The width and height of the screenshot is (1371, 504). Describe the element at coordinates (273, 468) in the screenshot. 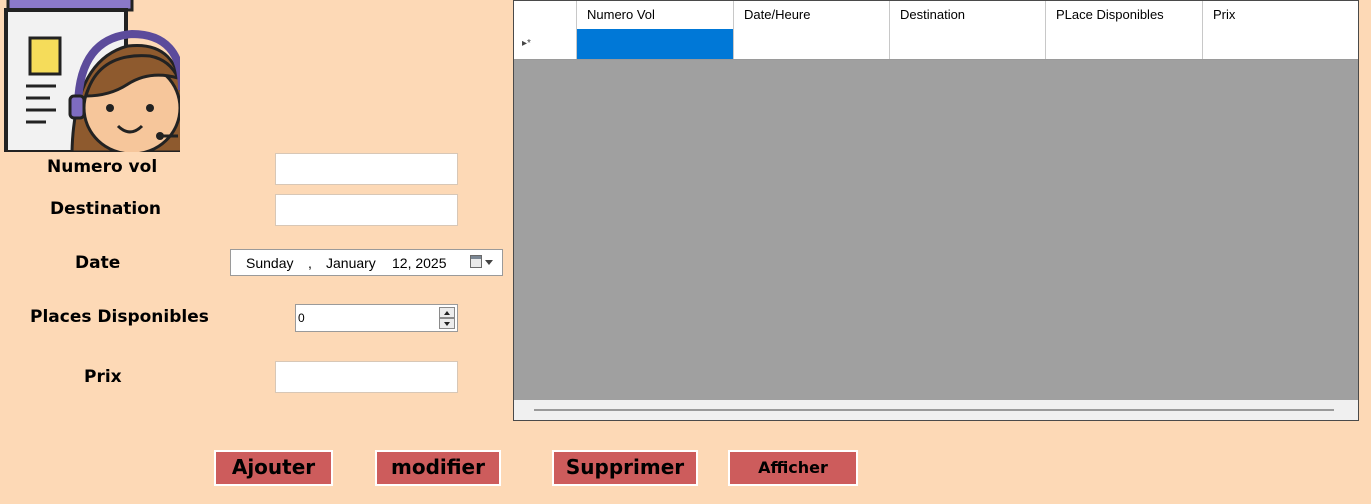

I see `ajouter-button: Ajouter` at that location.